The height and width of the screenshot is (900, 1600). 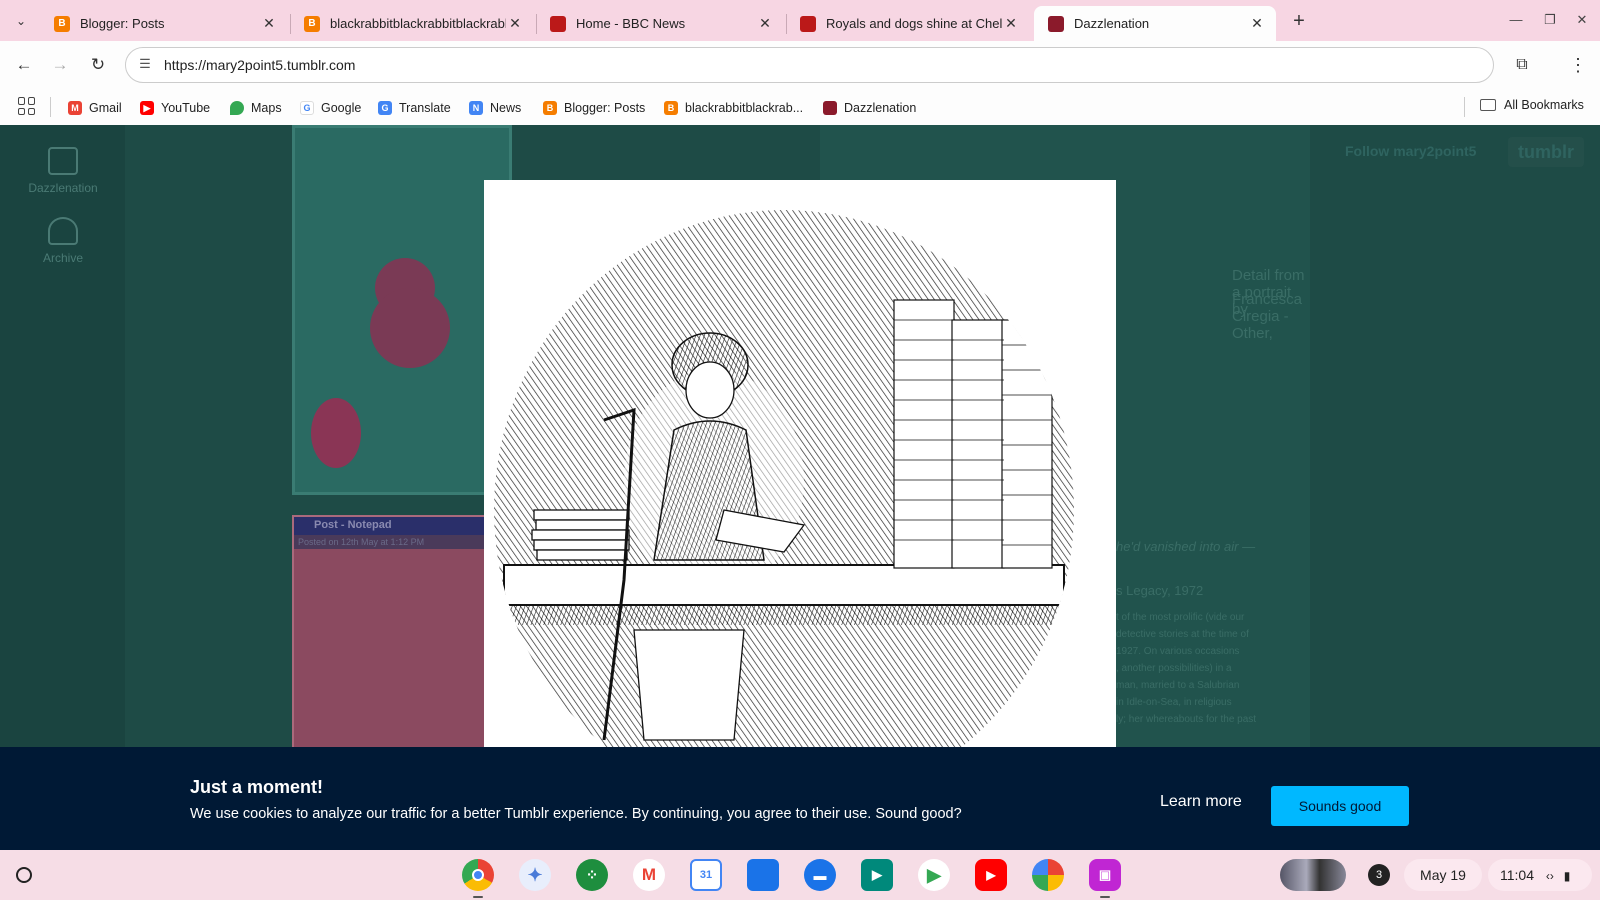 What do you see at coordinates (1410, 151) in the screenshot?
I see `follow-link: Follow mary2point5` at bounding box center [1410, 151].